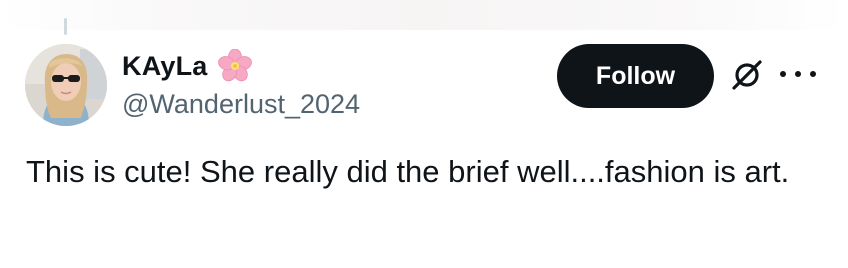 This screenshot has height=268, width=848. I want to click on thread-connector-line, so click(65, 26).